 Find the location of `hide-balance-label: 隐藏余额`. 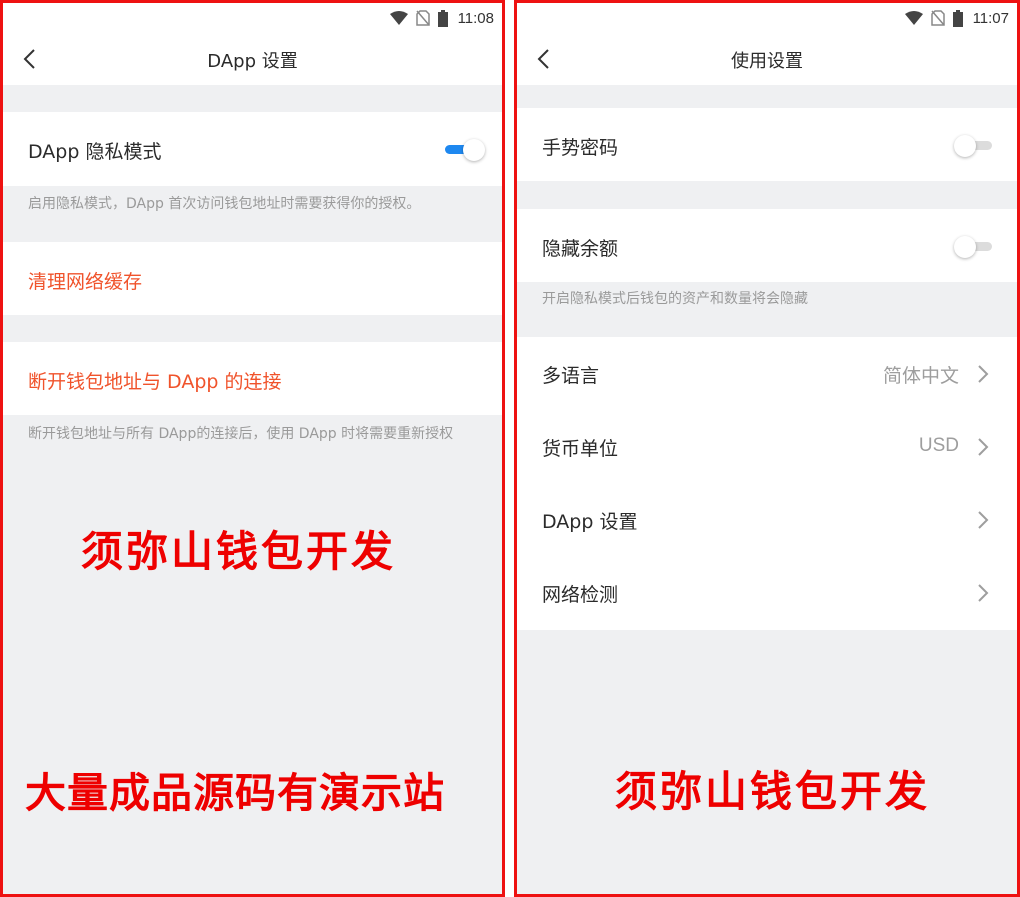

hide-balance-label: 隐藏余额 is located at coordinates (580, 249).